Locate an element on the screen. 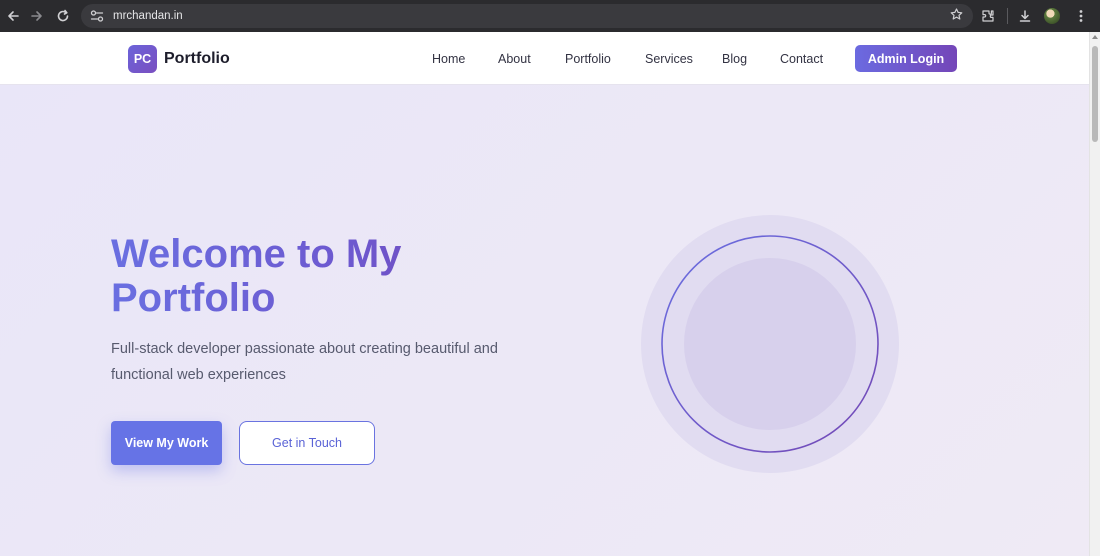  site-settings-icon is located at coordinates (97, 16).